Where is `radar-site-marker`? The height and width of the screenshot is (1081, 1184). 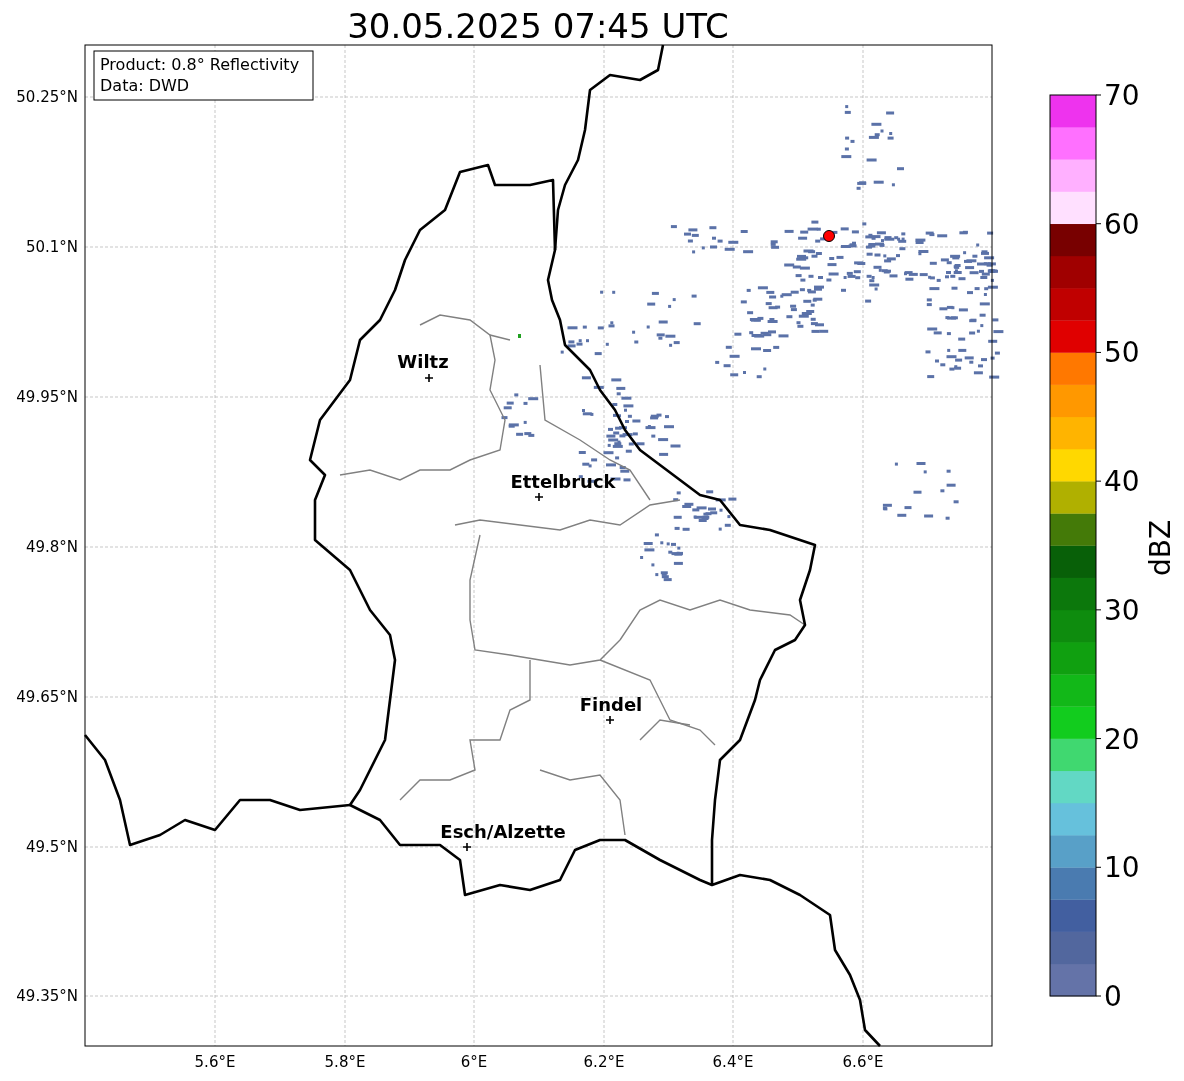 radar-site-marker is located at coordinates (829, 236).